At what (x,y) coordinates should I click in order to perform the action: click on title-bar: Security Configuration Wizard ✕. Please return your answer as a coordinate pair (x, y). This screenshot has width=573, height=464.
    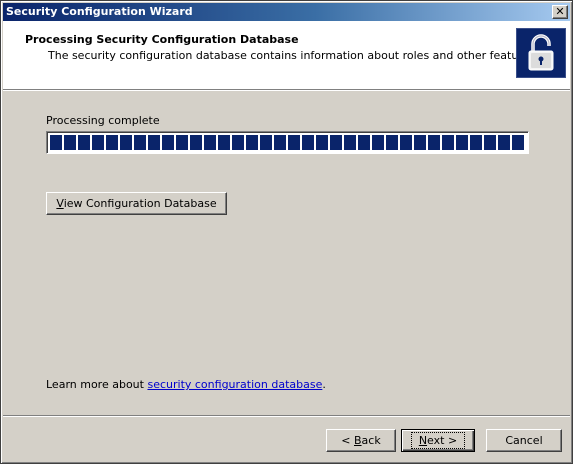
    Looking at the image, I should click on (286, 12).